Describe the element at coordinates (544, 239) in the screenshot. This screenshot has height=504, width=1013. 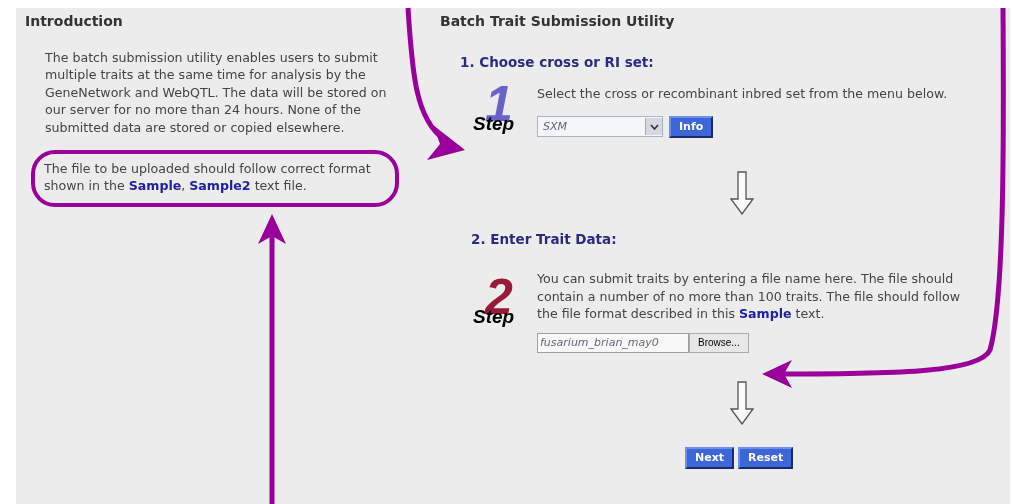
I see `step-heading: 2. Enter Trait Data:` at that location.